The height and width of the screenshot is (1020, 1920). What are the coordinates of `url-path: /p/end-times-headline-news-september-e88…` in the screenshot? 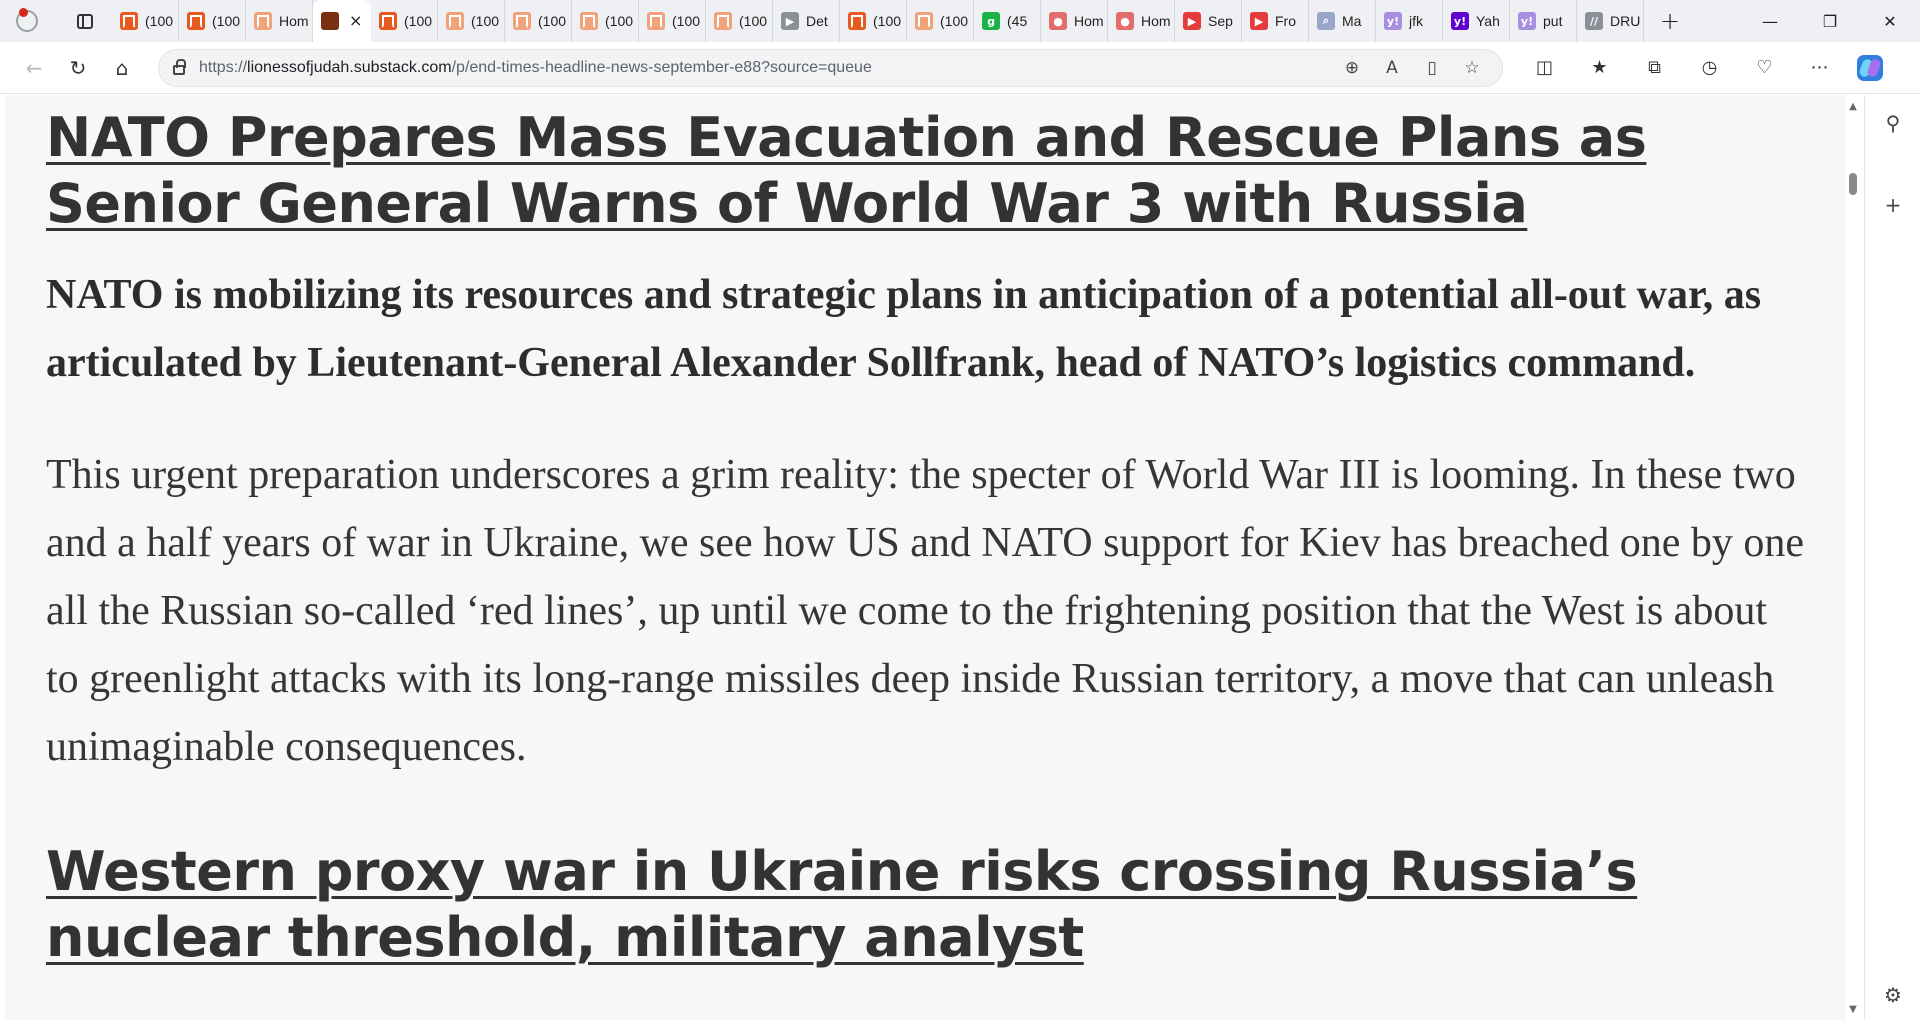 It's located at (661, 67).